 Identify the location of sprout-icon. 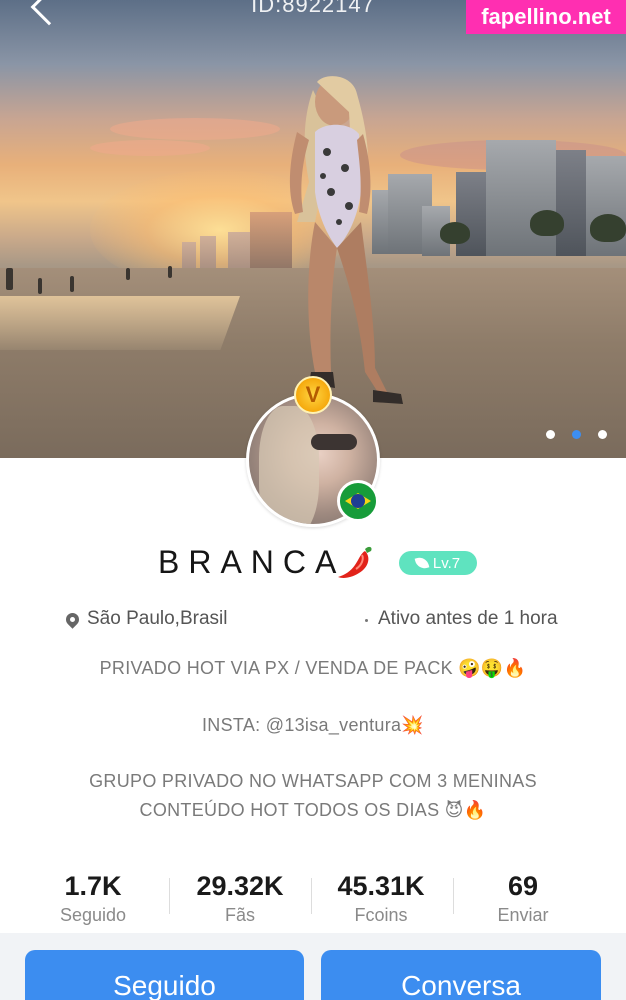
(422, 563).